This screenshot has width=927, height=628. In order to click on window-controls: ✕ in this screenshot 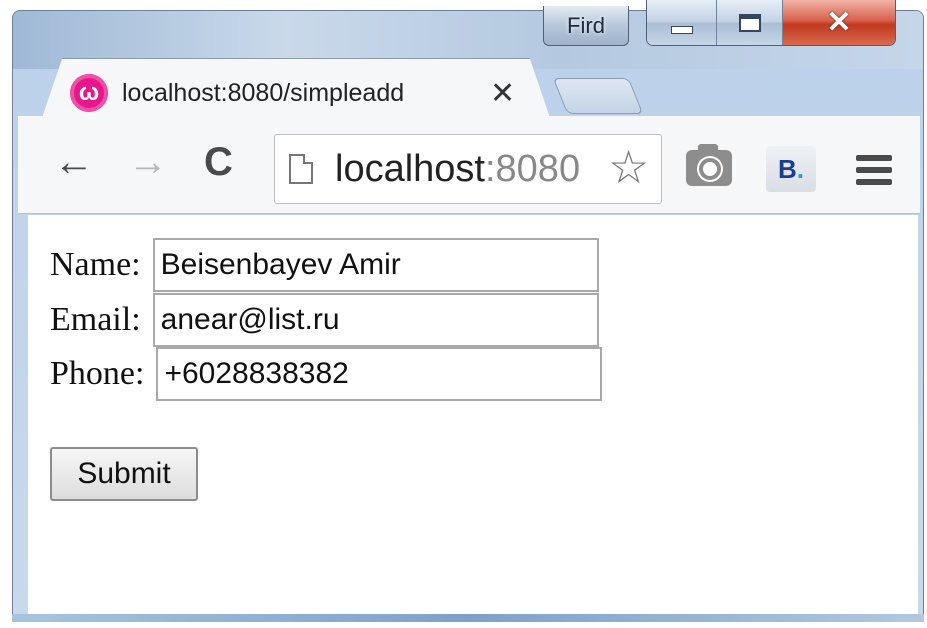, I will do `click(771, 23)`.